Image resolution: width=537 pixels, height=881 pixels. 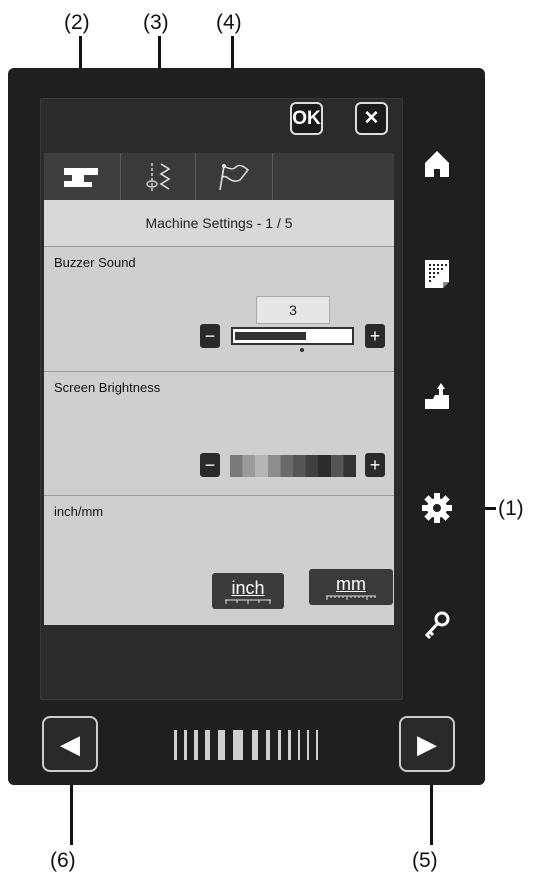 I want to click on buzzer-value-display: 3, so click(x=293, y=310).